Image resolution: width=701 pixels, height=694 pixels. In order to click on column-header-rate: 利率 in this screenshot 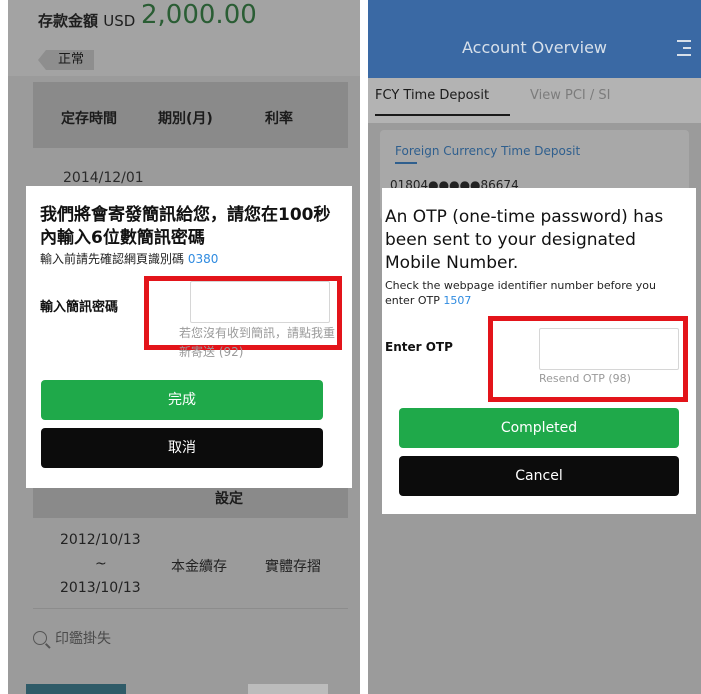, I will do `click(279, 119)`.